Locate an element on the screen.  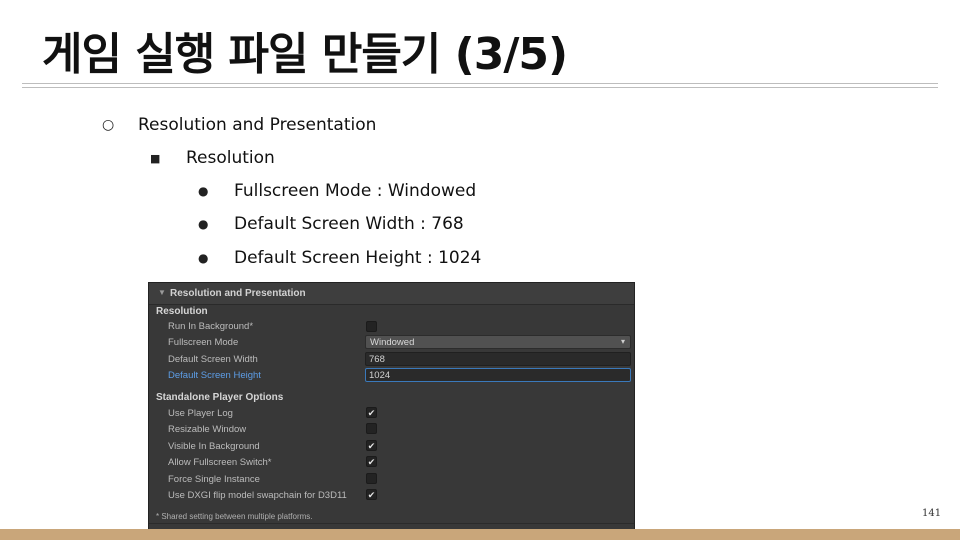
force-single-instance-checkbox is located at coordinates (371, 478).